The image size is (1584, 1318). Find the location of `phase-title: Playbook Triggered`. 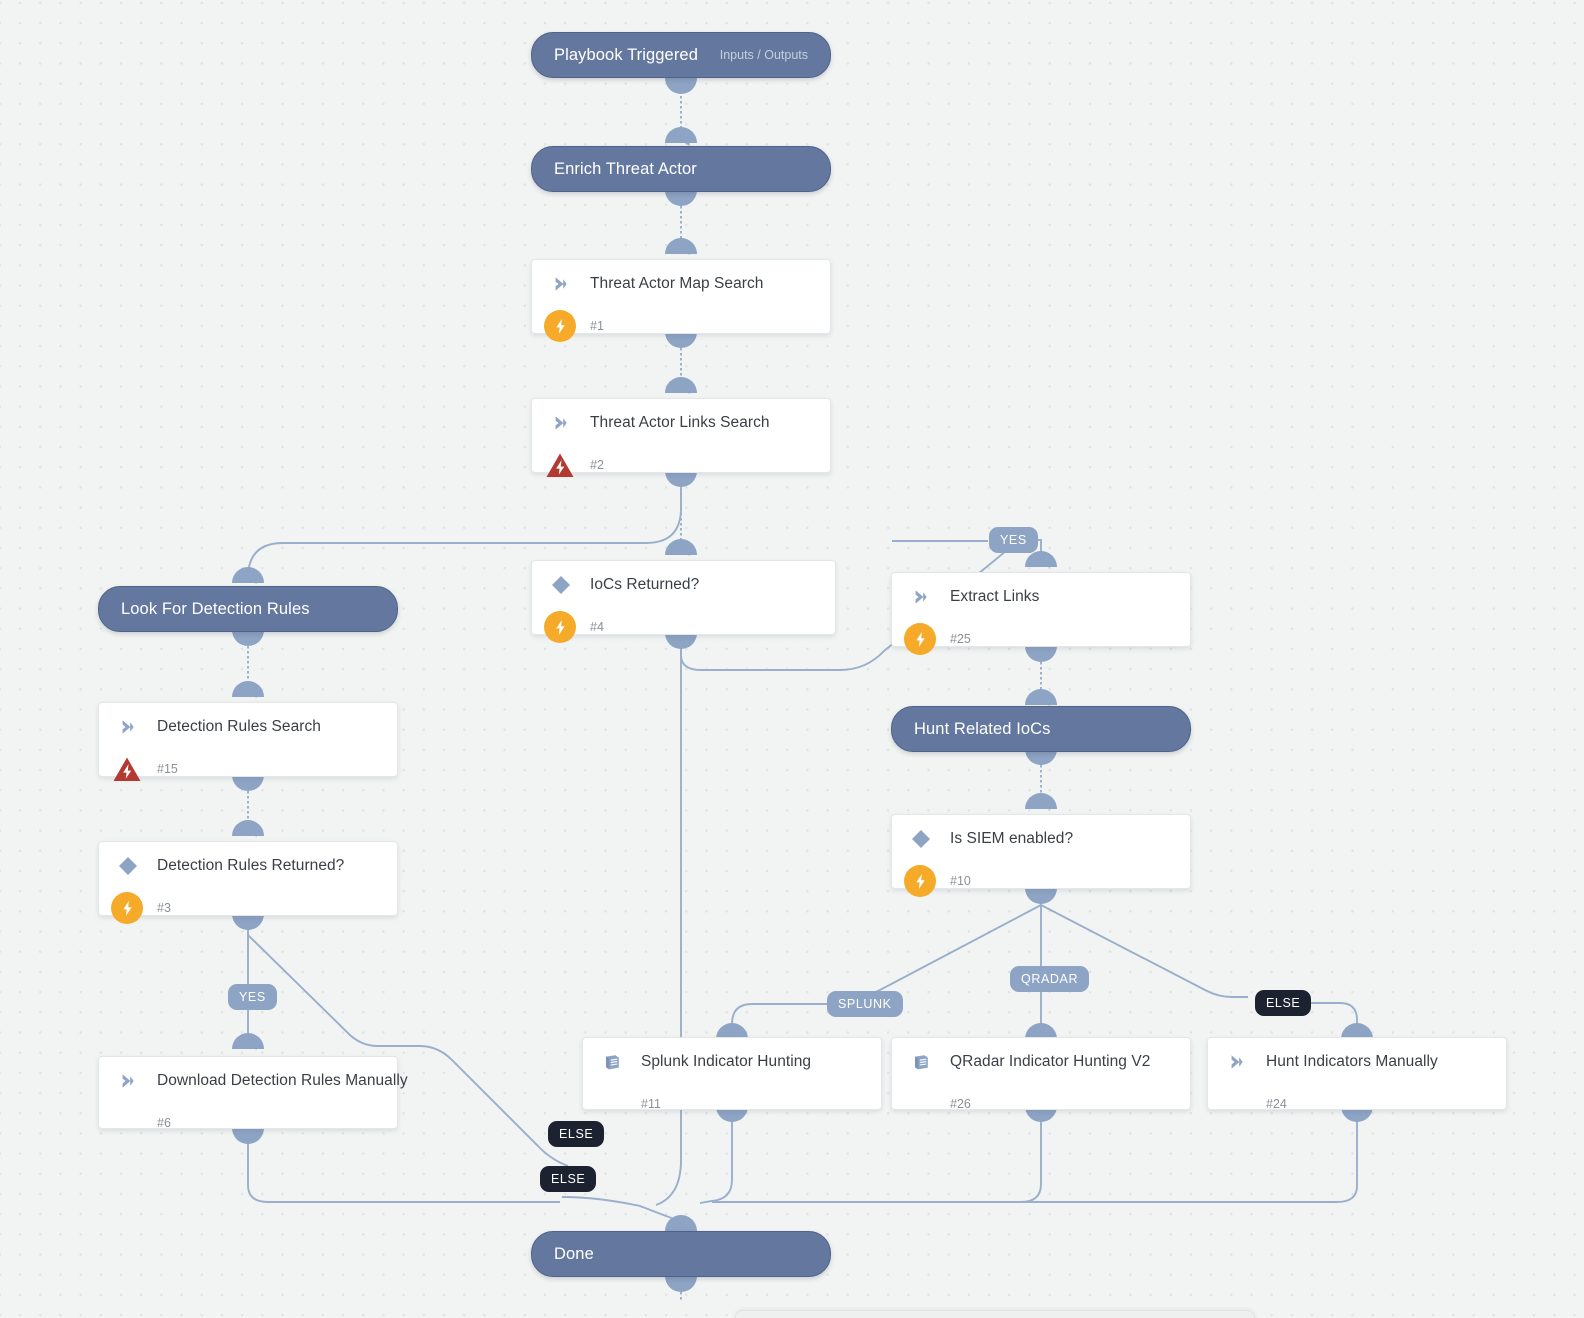

phase-title: Playbook Triggered is located at coordinates (626, 54).